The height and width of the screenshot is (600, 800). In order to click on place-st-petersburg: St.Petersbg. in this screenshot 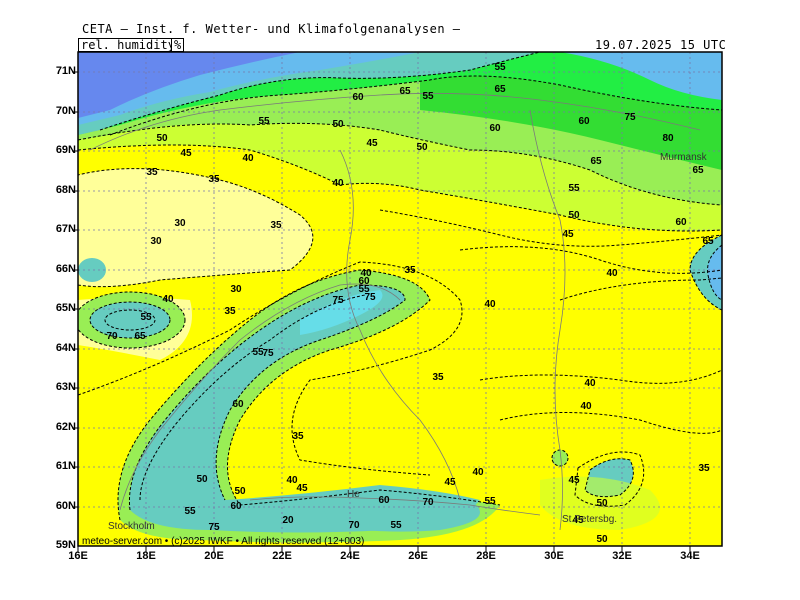, I will do `click(589, 519)`.